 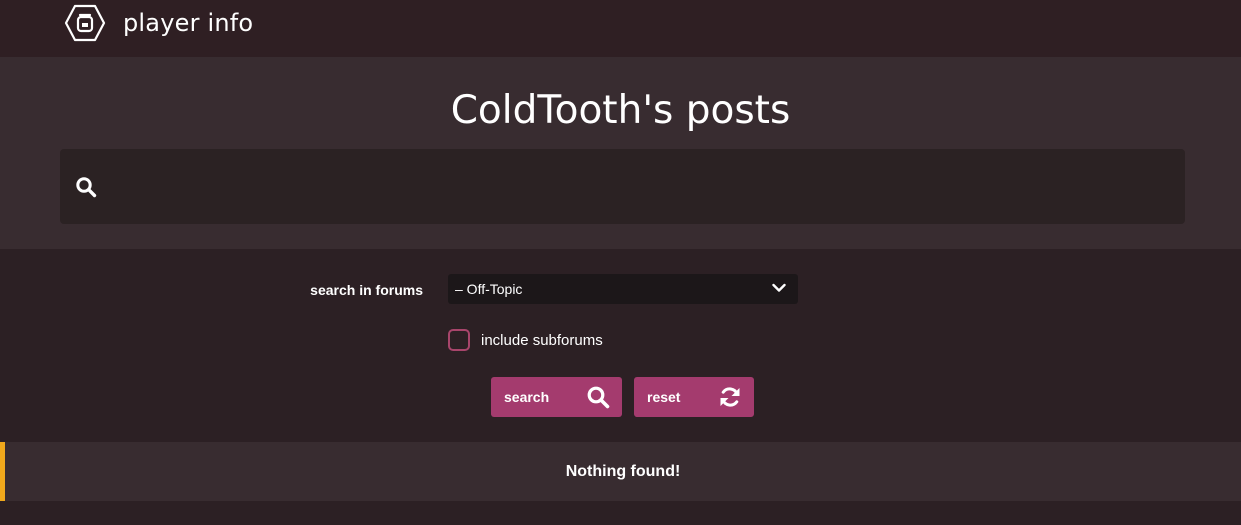 What do you see at coordinates (489, 289) in the screenshot?
I see `forum-select-value: – Off-Topic` at bounding box center [489, 289].